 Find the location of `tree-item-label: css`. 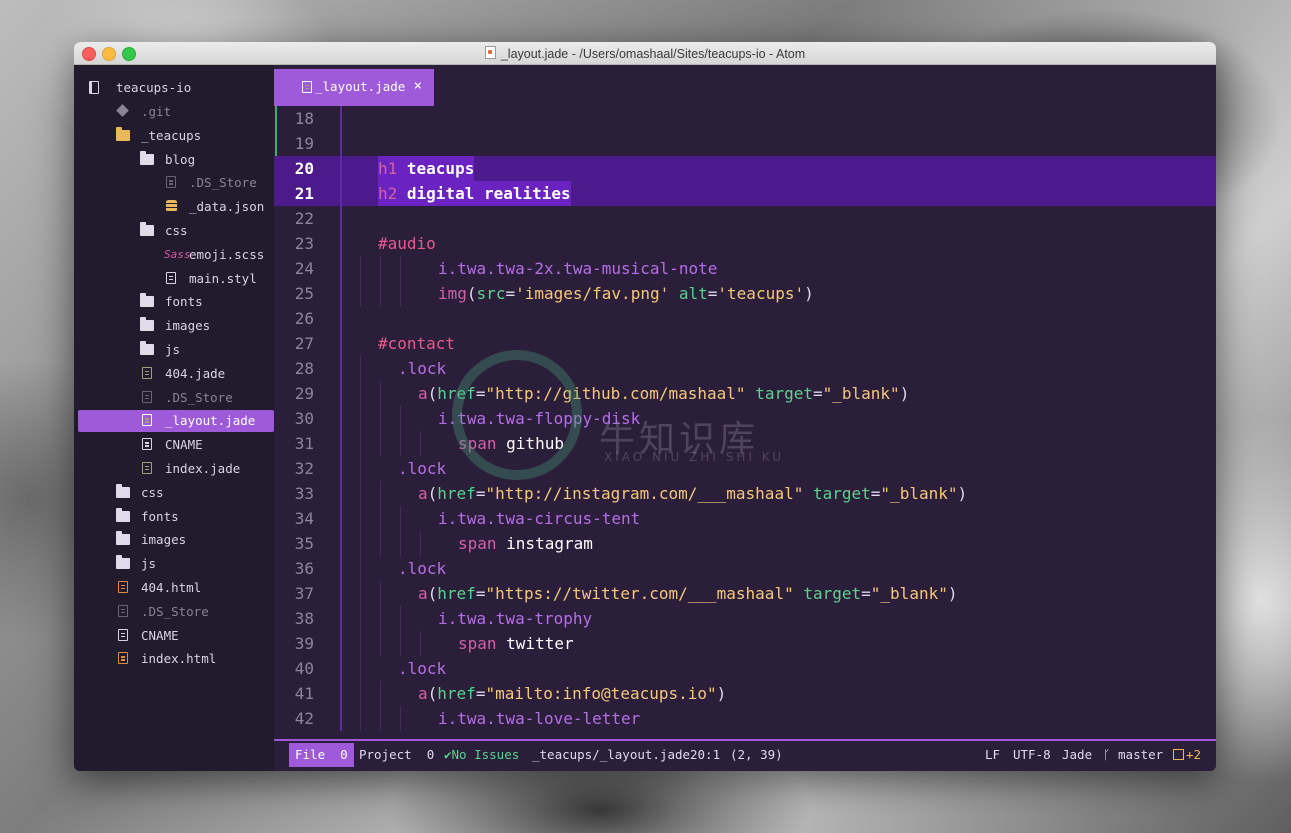

tree-item-label: css is located at coordinates (176, 230).